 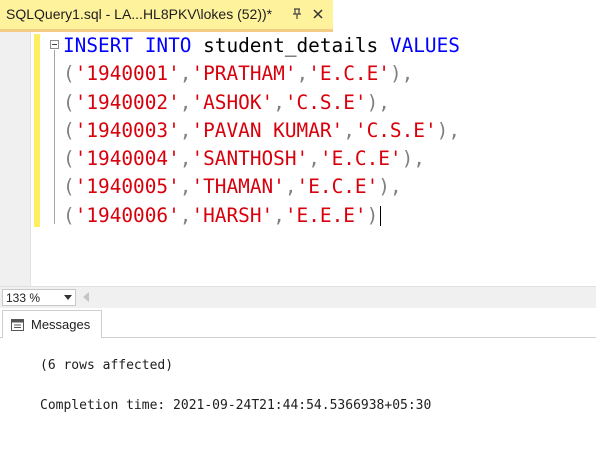 I want to click on query-tab-title: SQLQuery1.sql - LA...HL8PKV\lokes (52))*, so click(x=139, y=14).